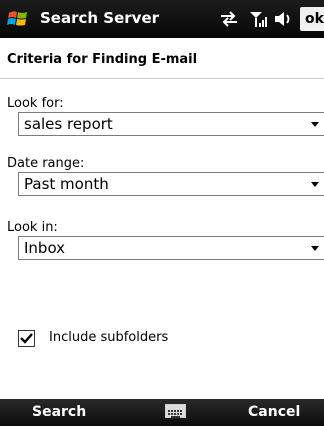 The width and height of the screenshot is (324, 426). I want to click on speaker-icon, so click(284, 19).